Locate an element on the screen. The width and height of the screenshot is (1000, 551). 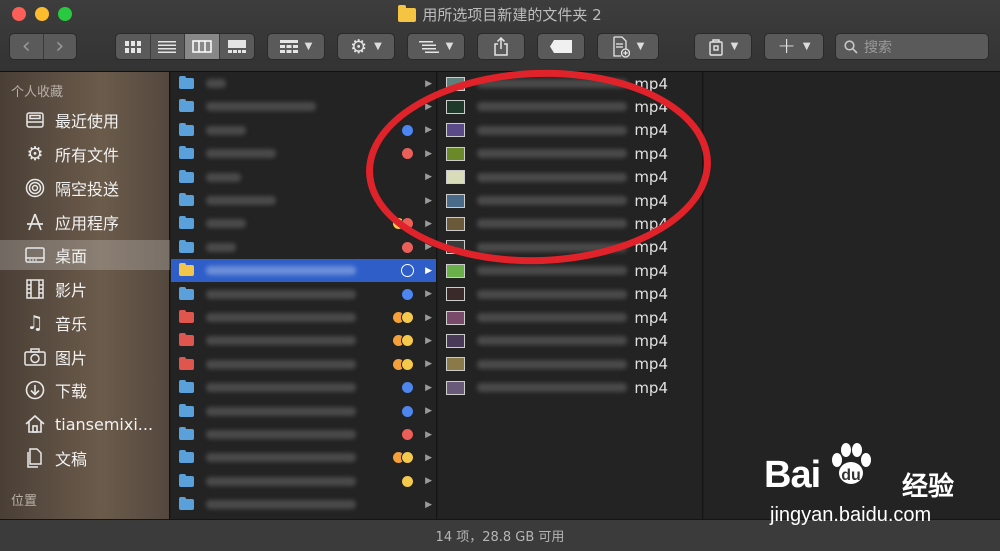
airdrop-icon is located at coordinates (35, 188).